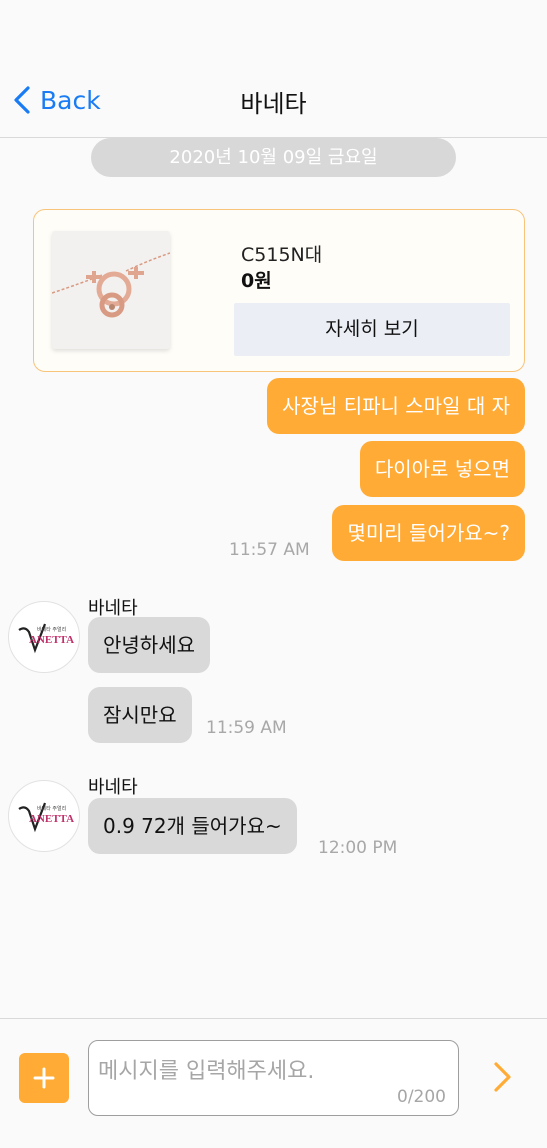 Image resolution: width=547 pixels, height=1148 pixels. Describe the element at coordinates (113, 787) in the screenshot. I see `sender-name: 바네타` at that location.